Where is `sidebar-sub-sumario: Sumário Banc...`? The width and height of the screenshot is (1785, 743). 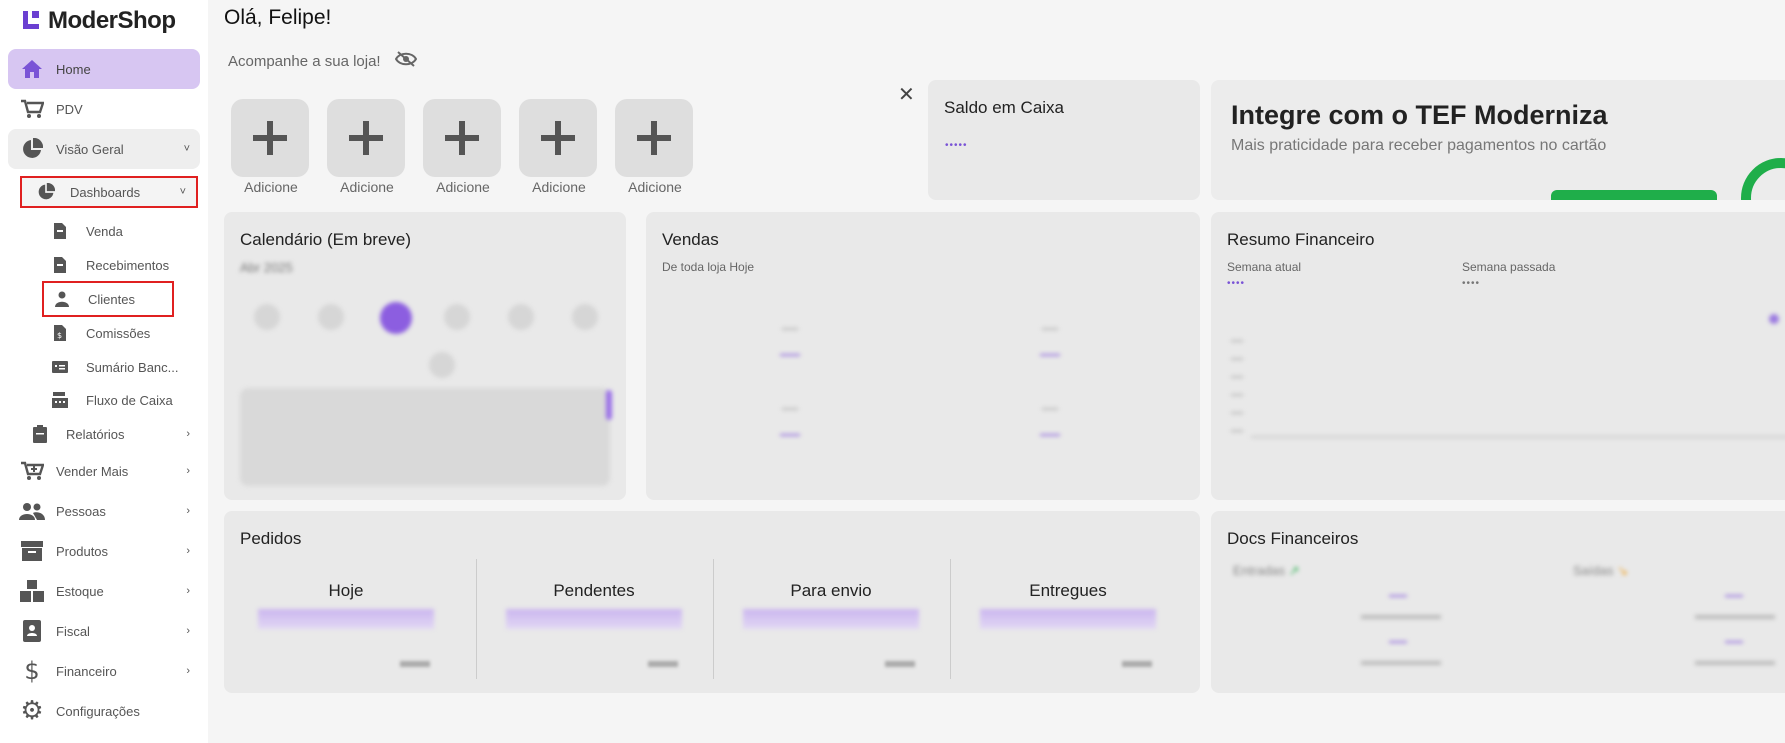 sidebar-sub-sumario: Sumário Banc... is located at coordinates (114, 367).